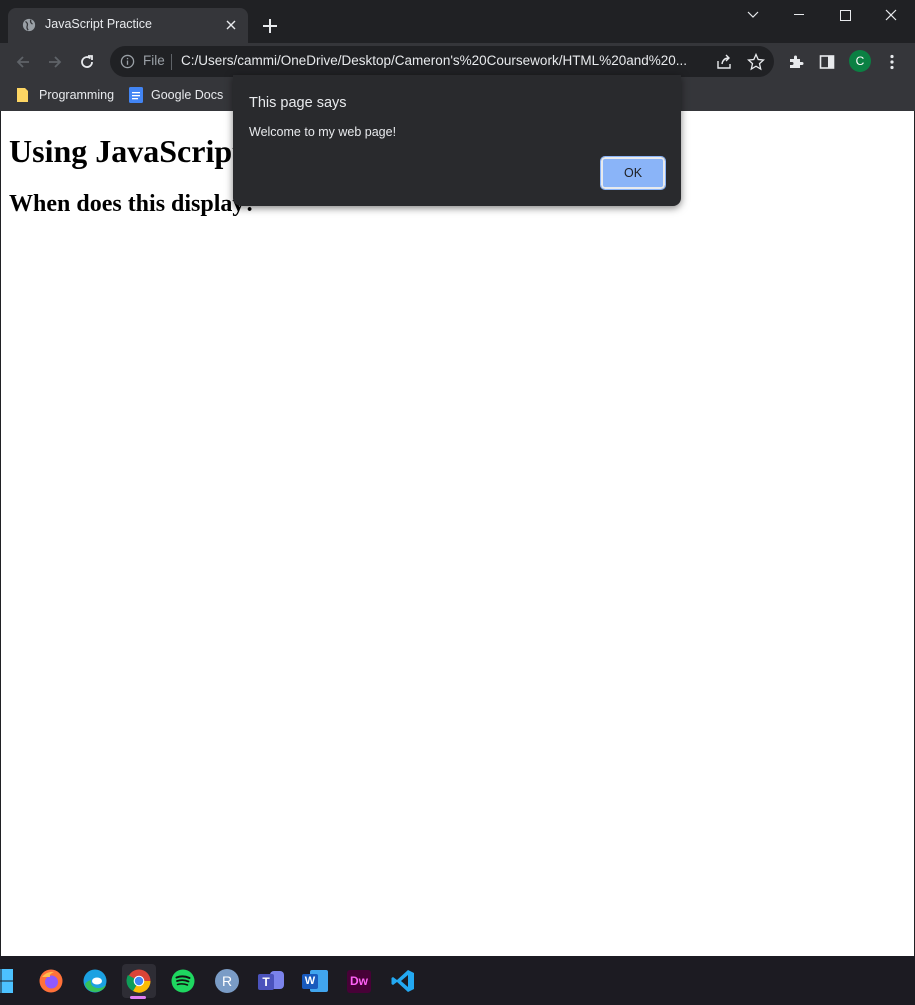  What do you see at coordinates (29, 25) in the screenshot?
I see `globe-icon` at bounding box center [29, 25].